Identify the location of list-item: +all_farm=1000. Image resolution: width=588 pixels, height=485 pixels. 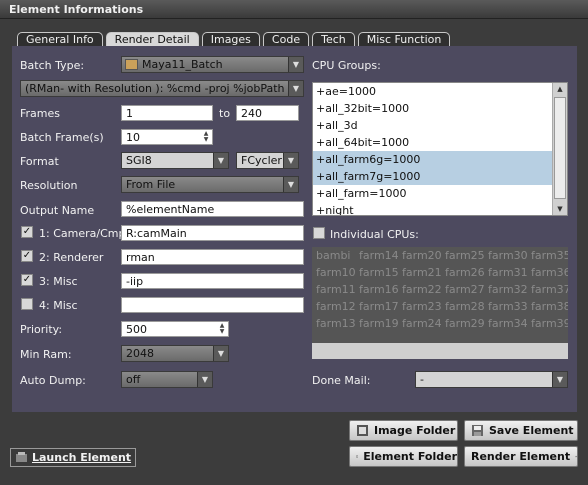
(440, 193).